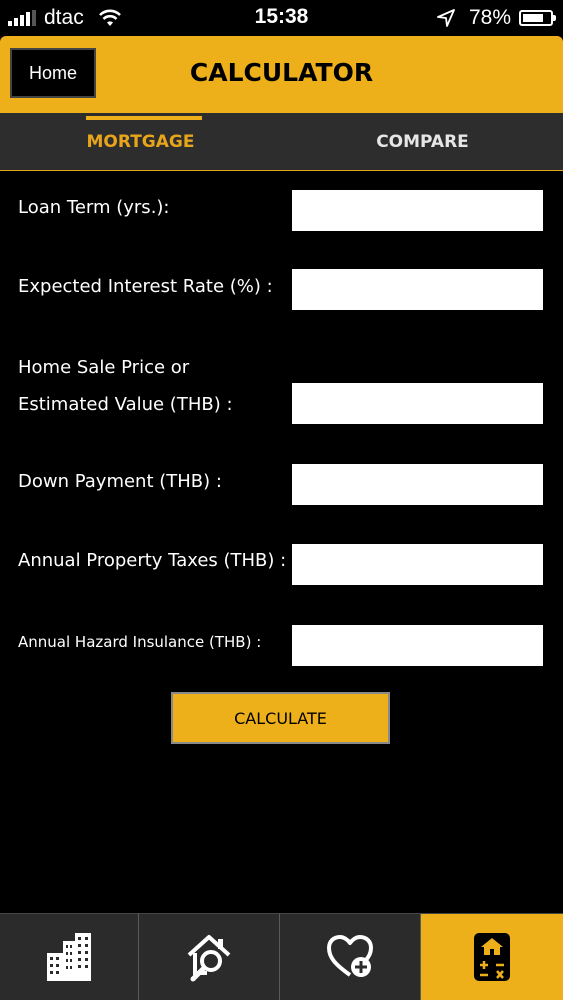 The image size is (563, 1000). Describe the element at coordinates (446, 18) in the screenshot. I see `location-arrow-icon` at that location.